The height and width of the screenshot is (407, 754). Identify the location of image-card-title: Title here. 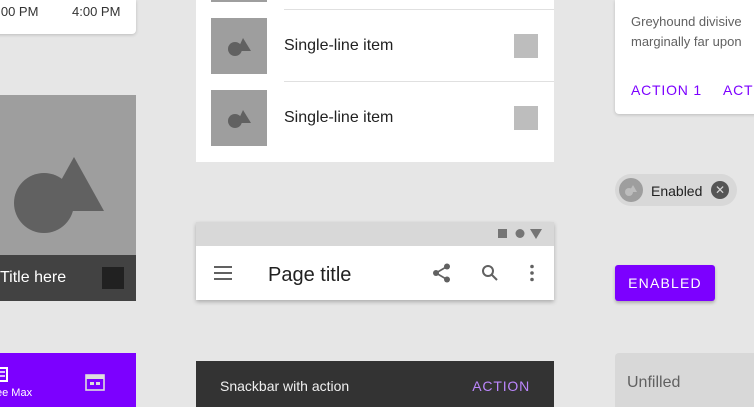
(33, 277).